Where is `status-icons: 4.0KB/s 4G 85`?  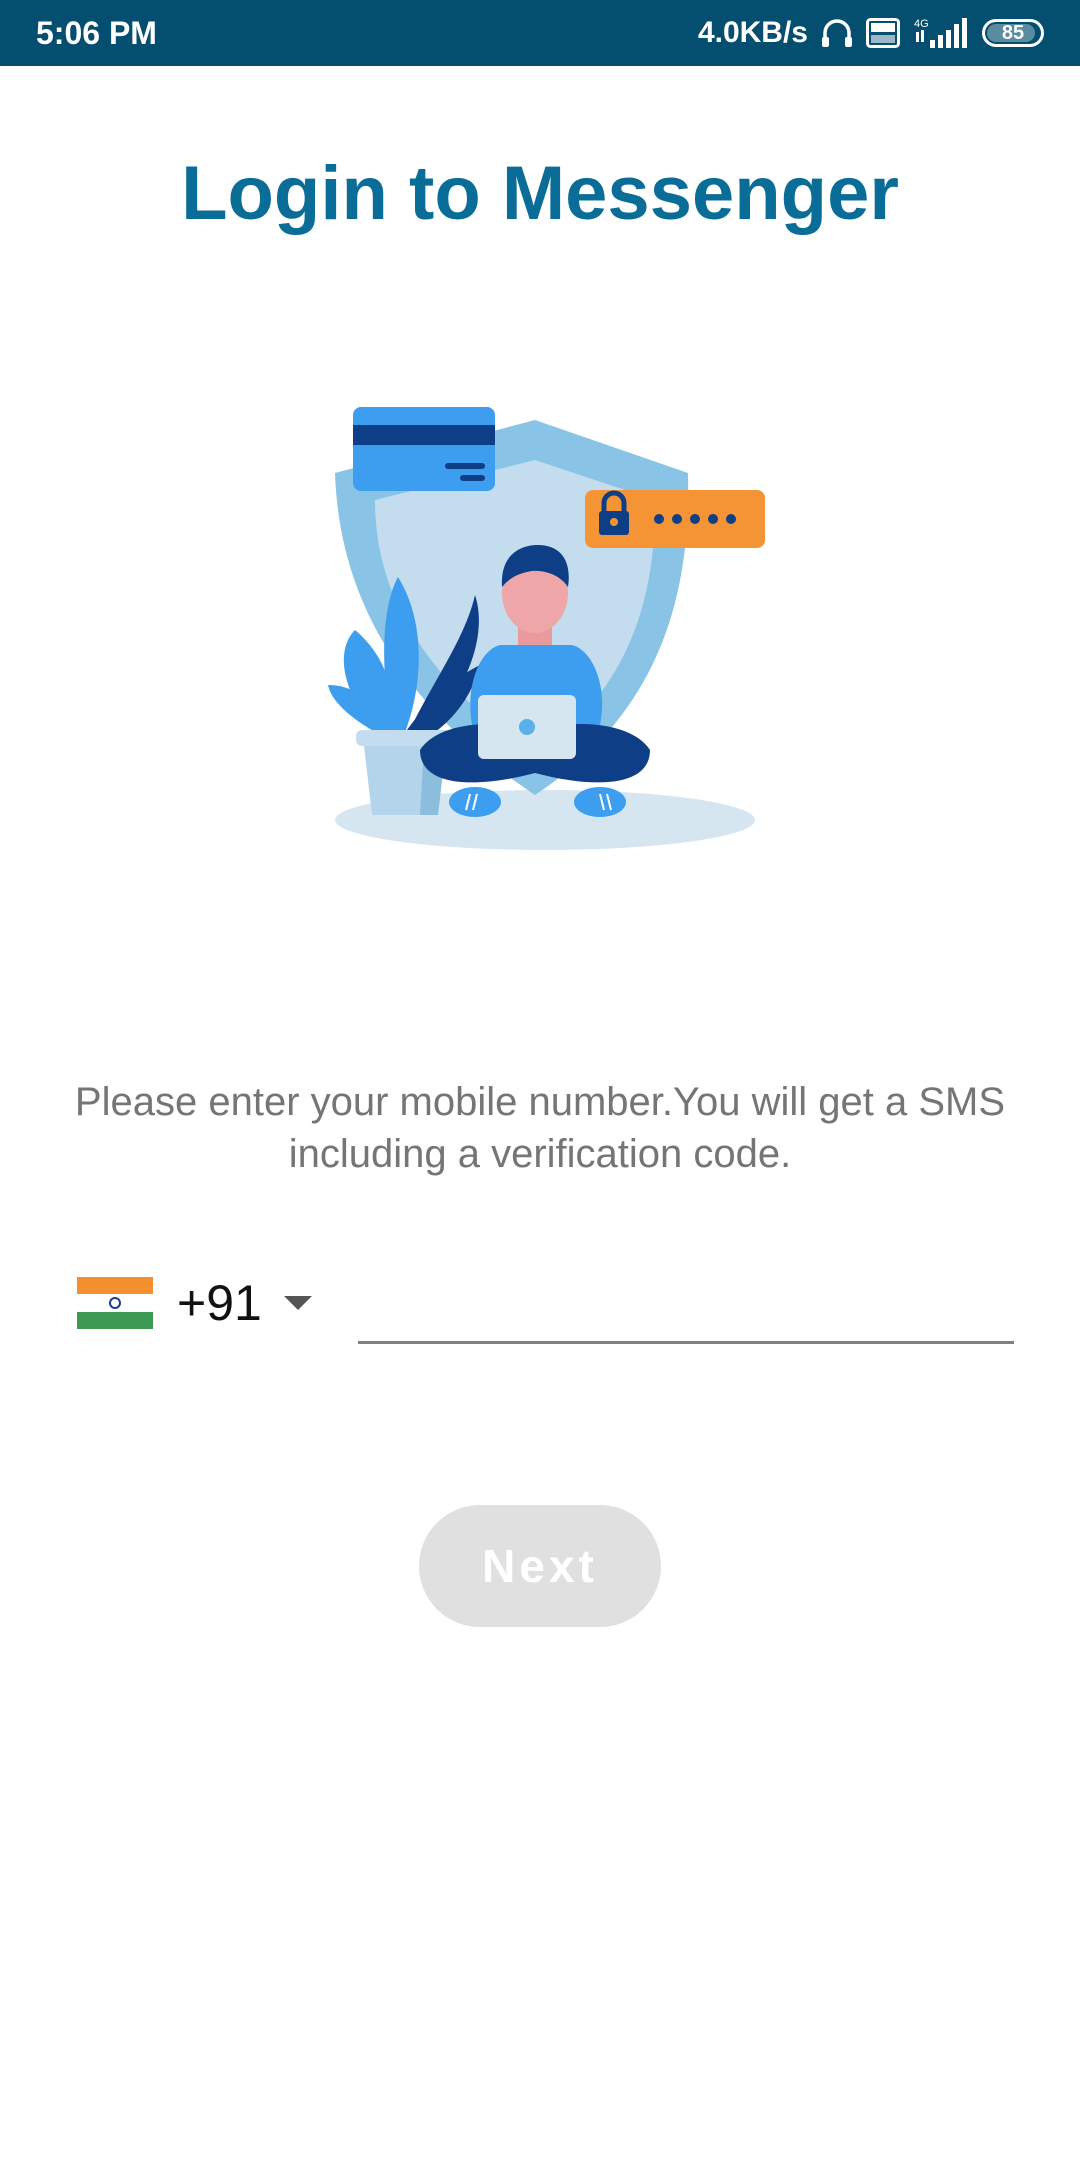
status-icons: 4.0KB/s 4G 85 is located at coordinates (871, 33).